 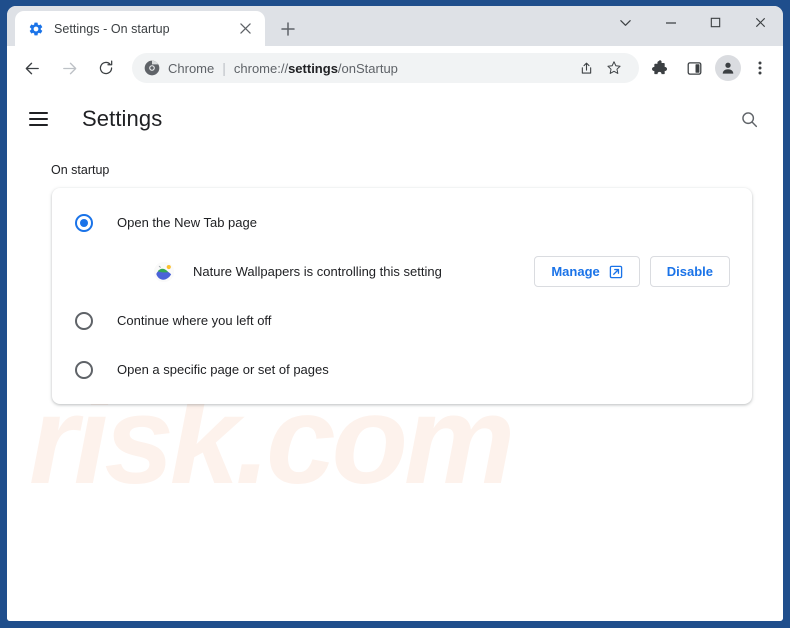 I want to click on radio-label: Continue where you left off, so click(x=194, y=320).